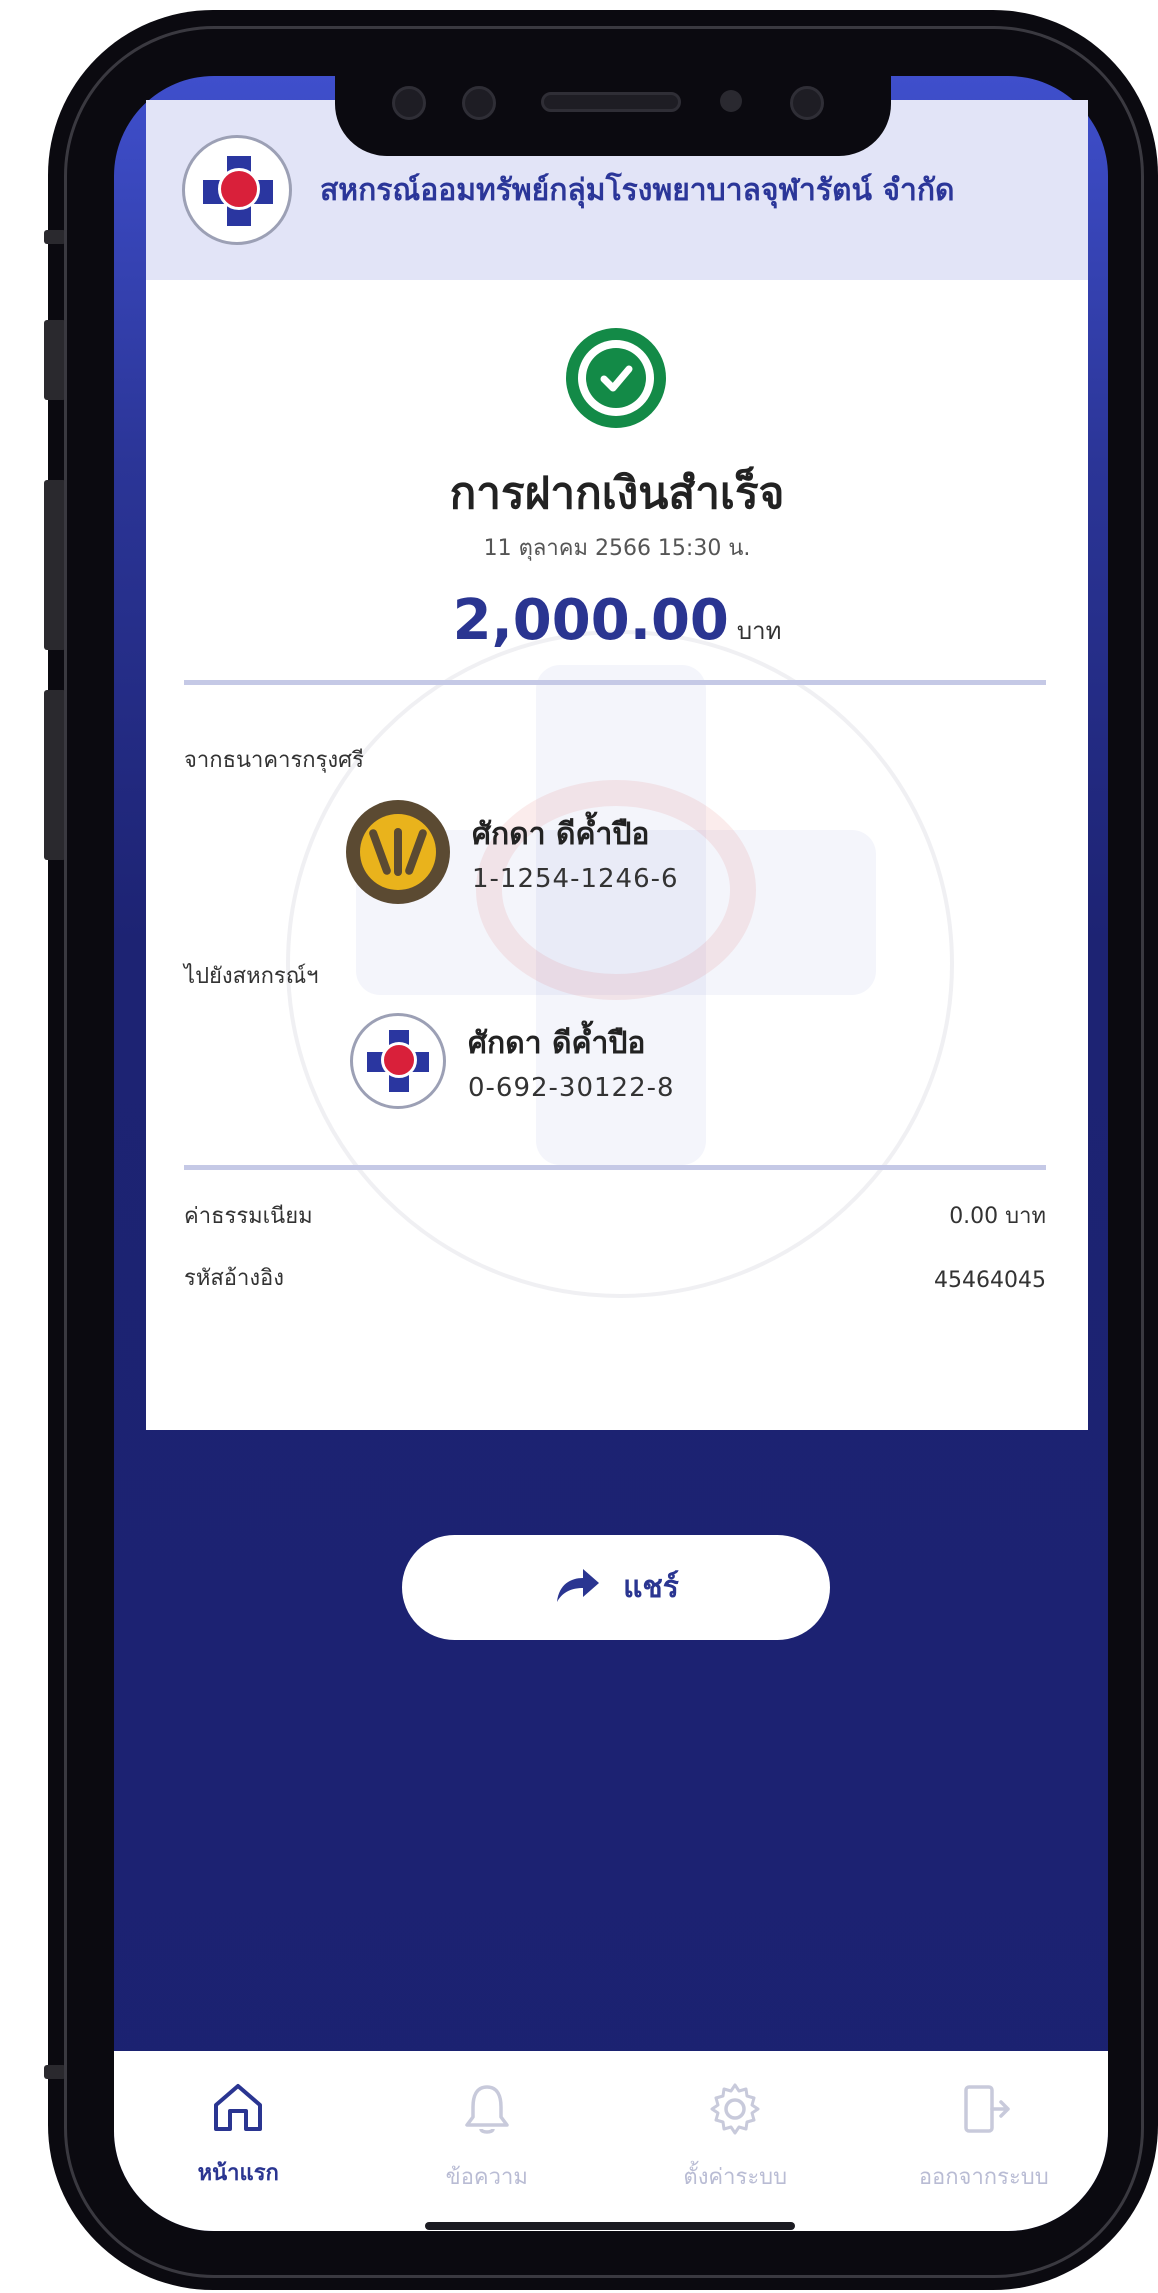  I want to click on logout-icon, so click(984, 2111).